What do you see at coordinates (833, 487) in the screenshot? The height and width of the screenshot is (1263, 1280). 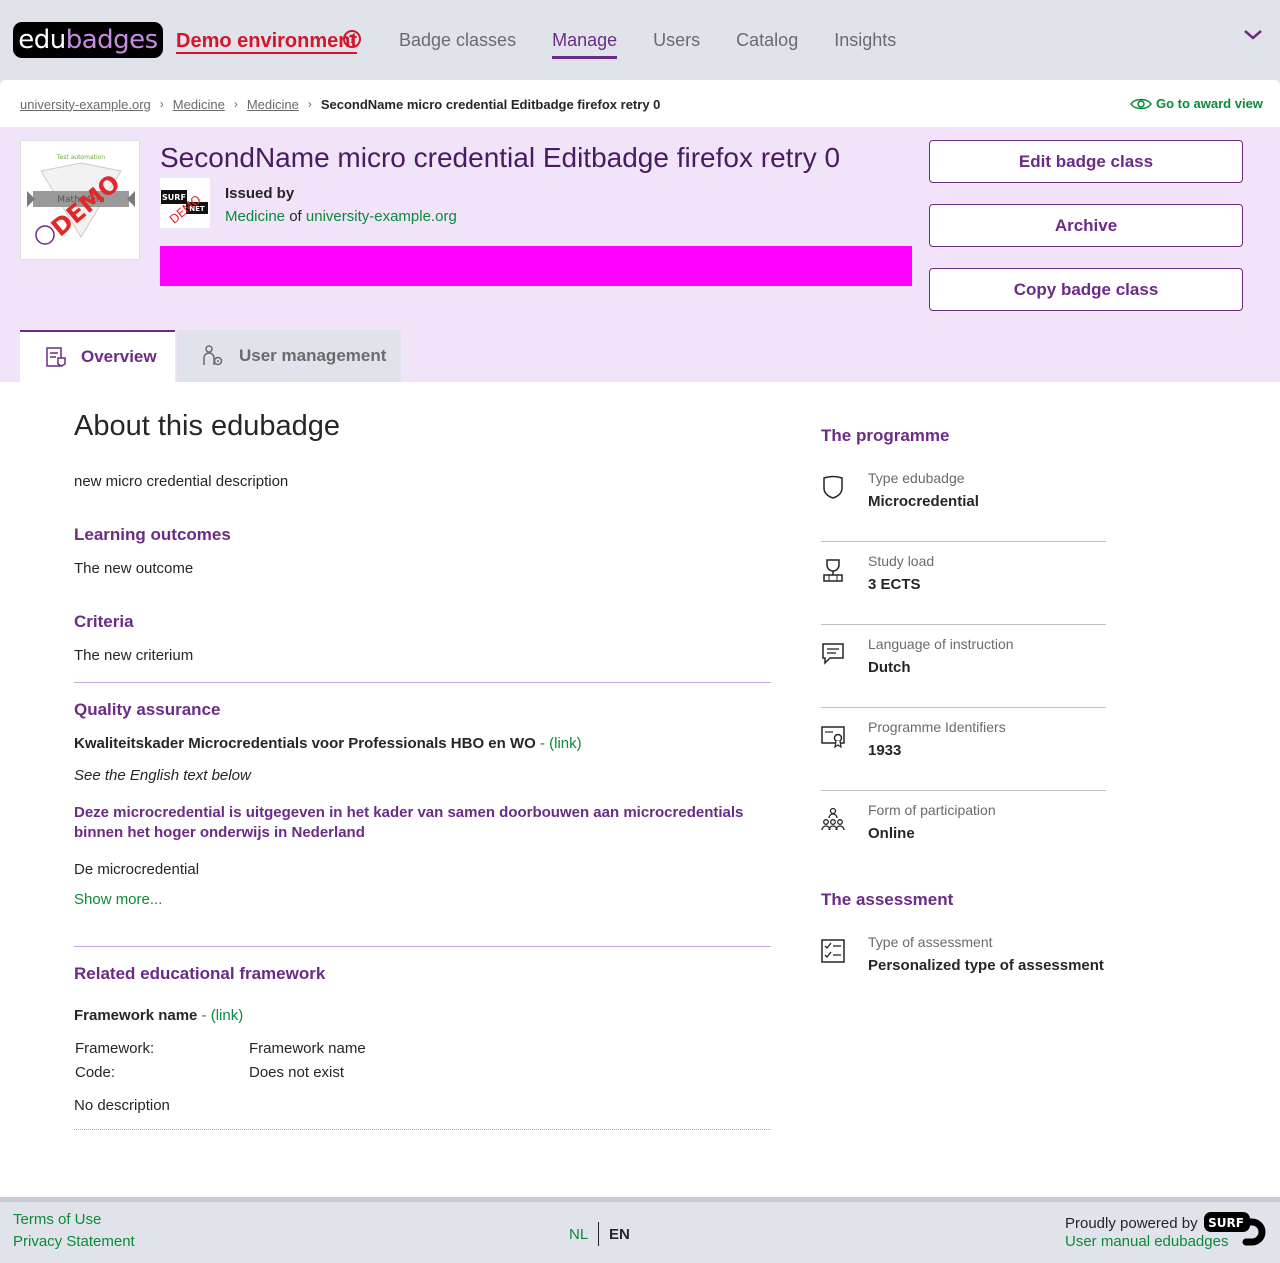 I see `shield-icon` at bounding box center [833, 487].